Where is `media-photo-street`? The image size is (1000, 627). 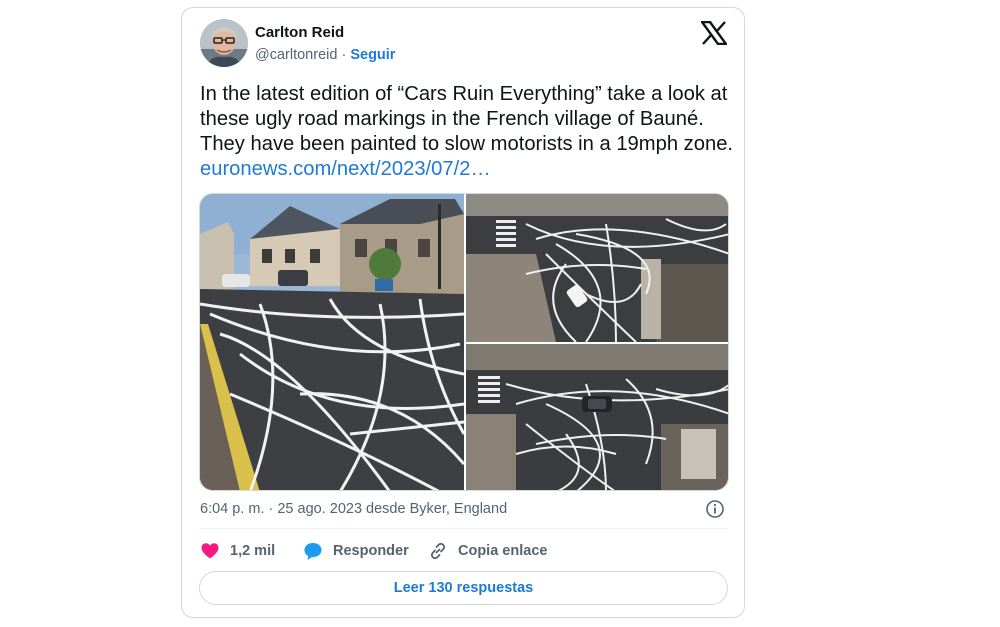
media-photo-street is located at coordinates (332, 342).